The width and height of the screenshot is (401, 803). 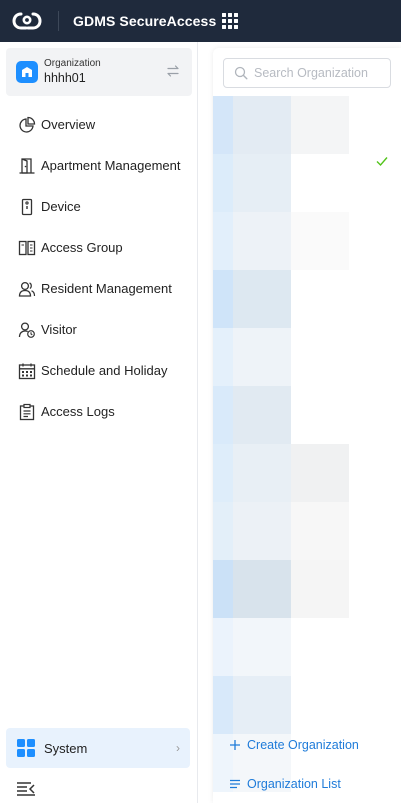 I want to click on sidebar-item-label: System, so click(x=66, y=748).